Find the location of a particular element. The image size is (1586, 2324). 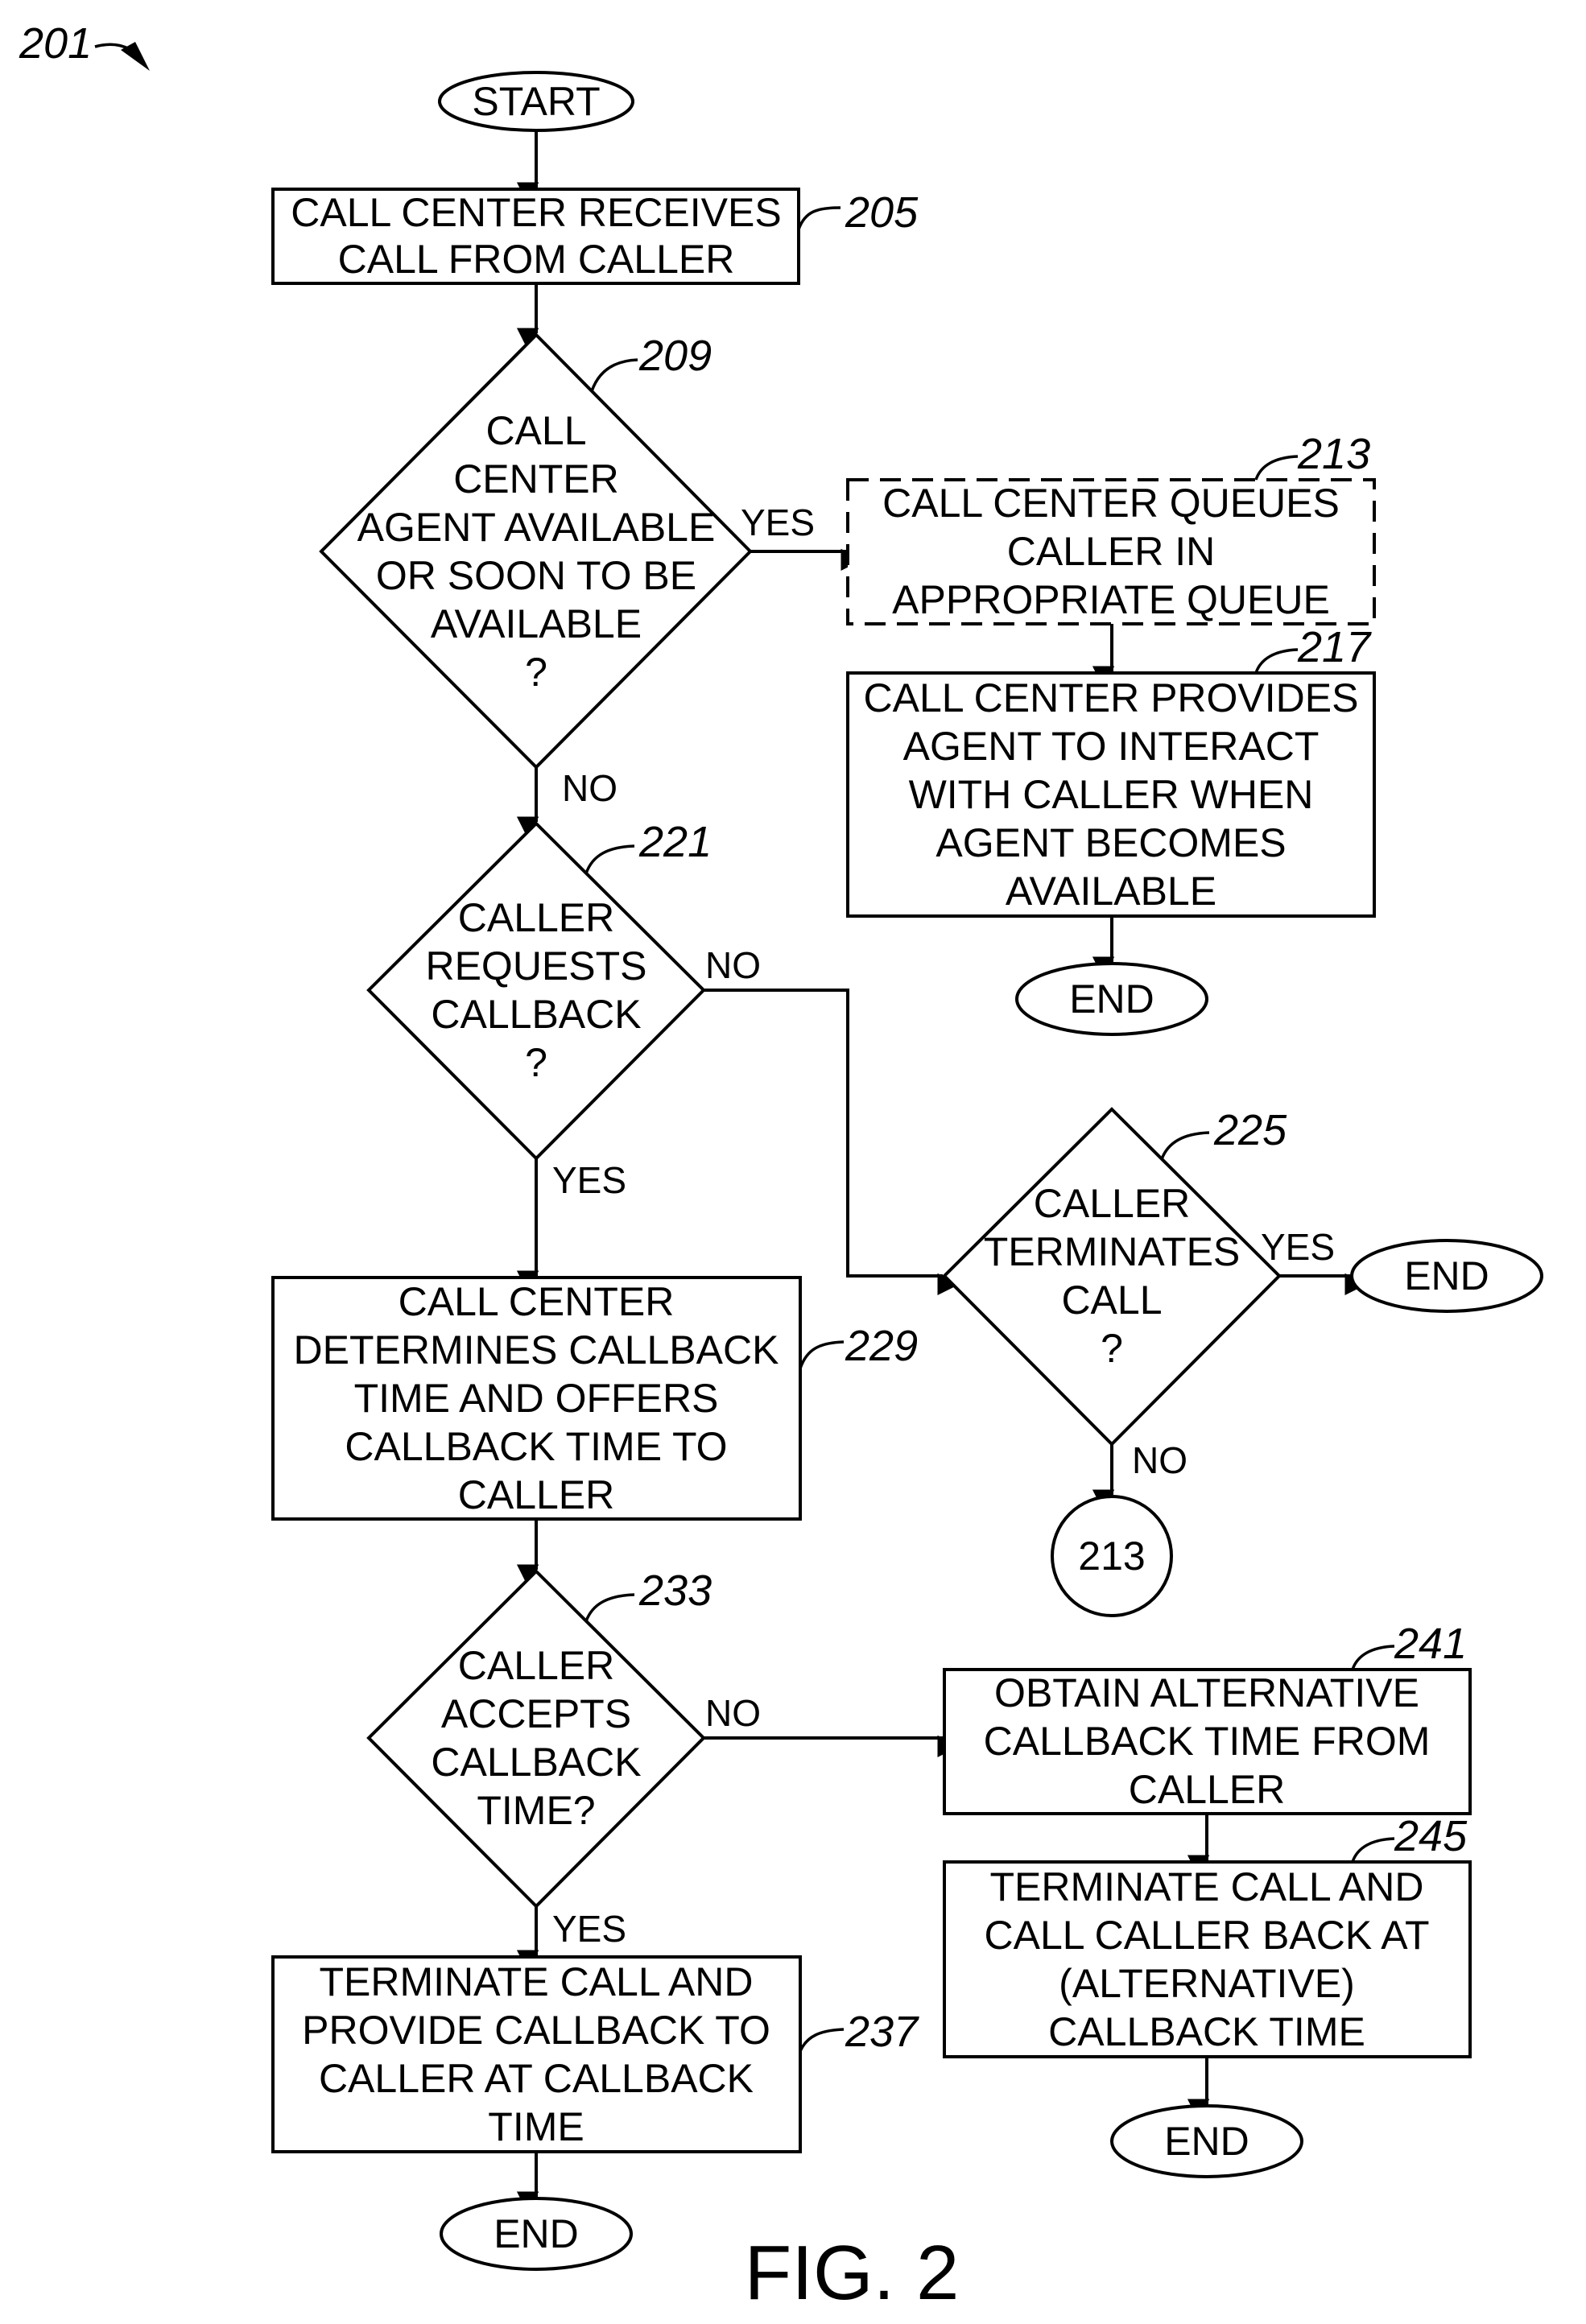

start-text-line: START is located at coordinates (536, 101).